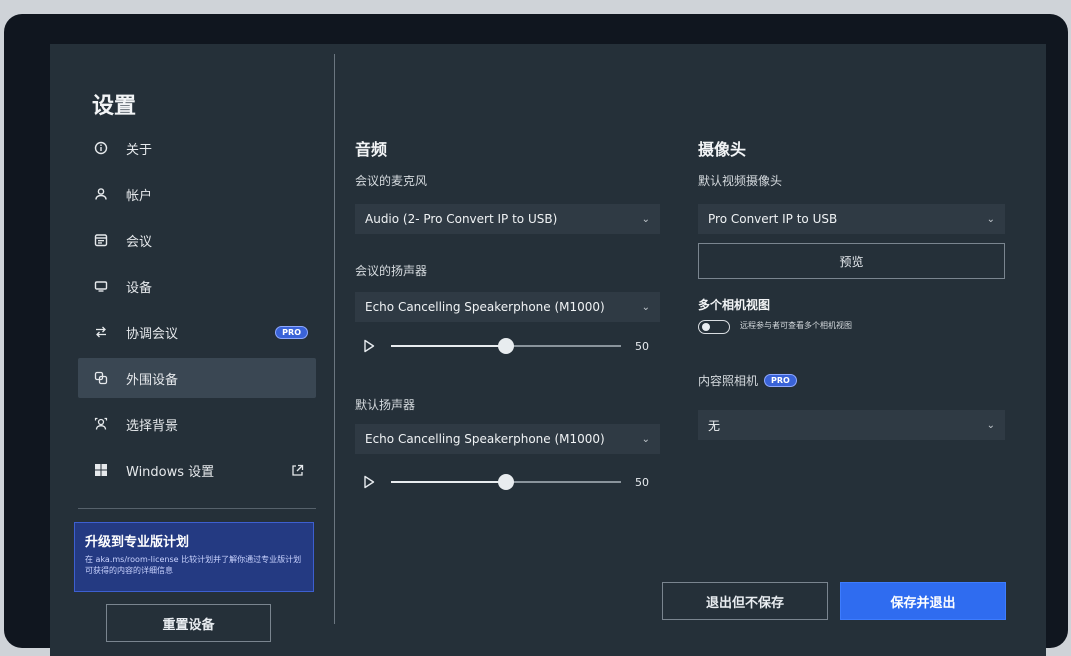 The image size is (1071, 656). I want to click on meeting-speaker-select: Echo Cancelling Speakerphone (M1000) ⌄, so click(507, 307).